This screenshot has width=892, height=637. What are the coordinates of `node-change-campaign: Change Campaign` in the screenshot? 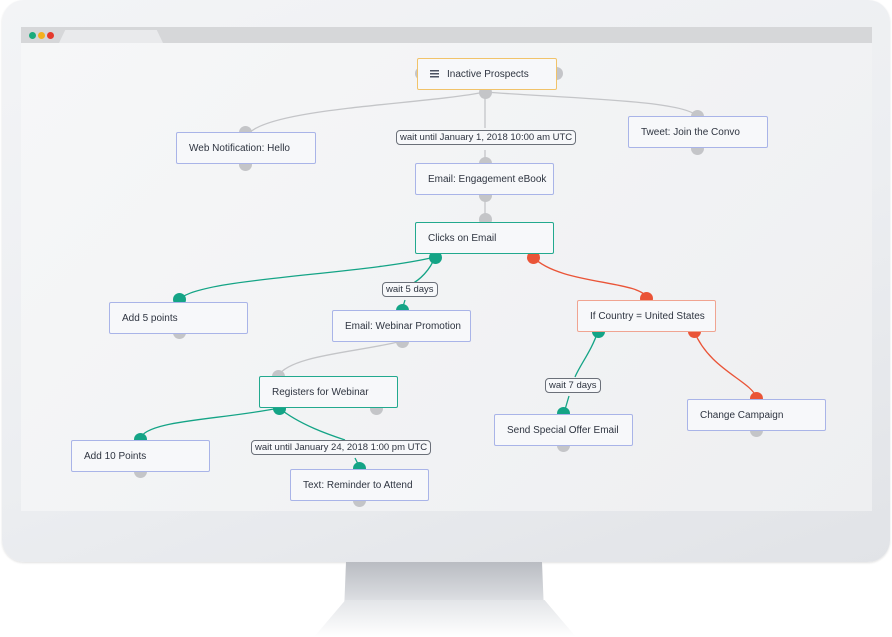 It's located at (756, 415).